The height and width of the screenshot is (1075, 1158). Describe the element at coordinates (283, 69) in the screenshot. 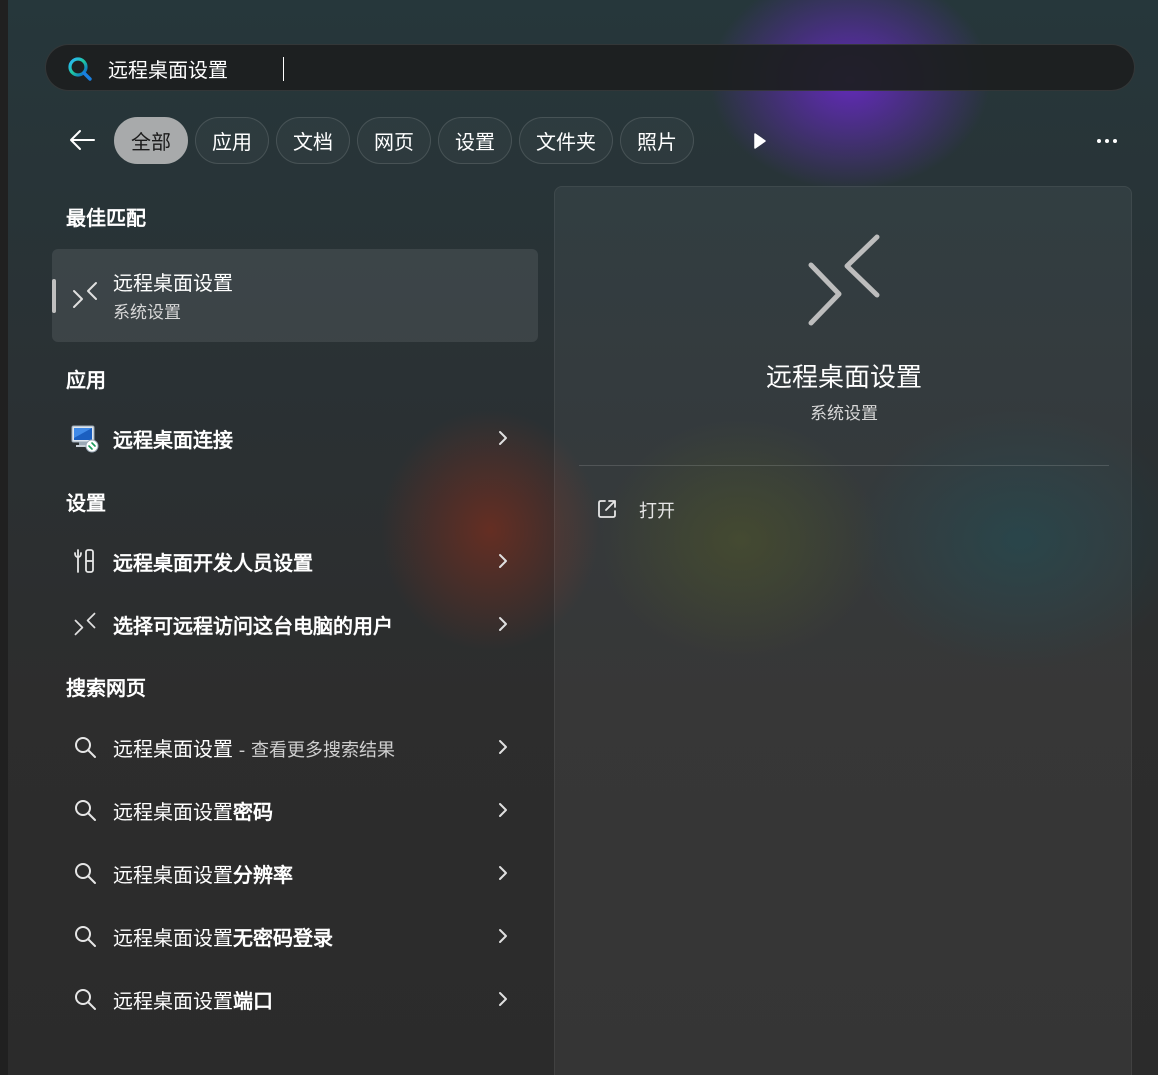

I see `text-caret` at that location.